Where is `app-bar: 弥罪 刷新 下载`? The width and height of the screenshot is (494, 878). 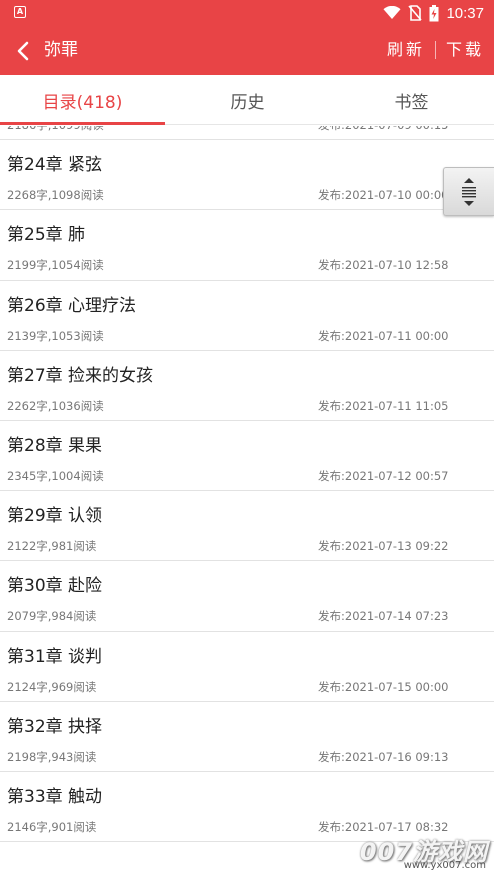
app-bar: 弥罪 刷新 下载 is located at coordinates (247, 51).